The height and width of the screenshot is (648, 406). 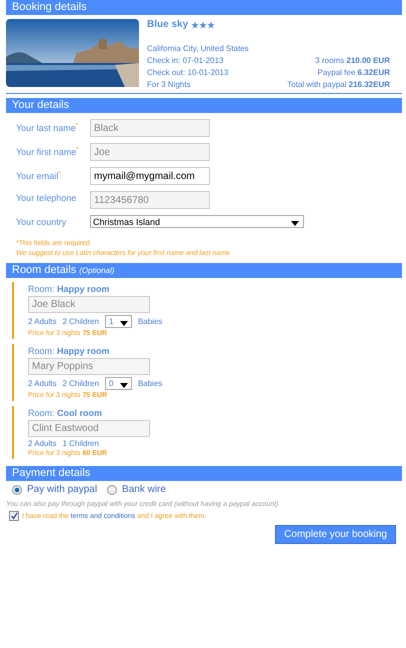 I want to click on babies-dropdown: 1, so click(x=118, y=321).